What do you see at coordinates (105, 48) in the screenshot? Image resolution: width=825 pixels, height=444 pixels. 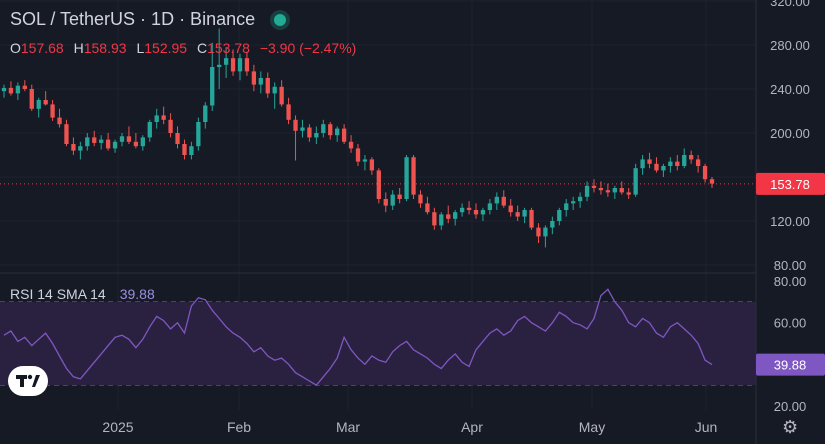 I see `high-value: 158.93` at bounding box center [105, 48].